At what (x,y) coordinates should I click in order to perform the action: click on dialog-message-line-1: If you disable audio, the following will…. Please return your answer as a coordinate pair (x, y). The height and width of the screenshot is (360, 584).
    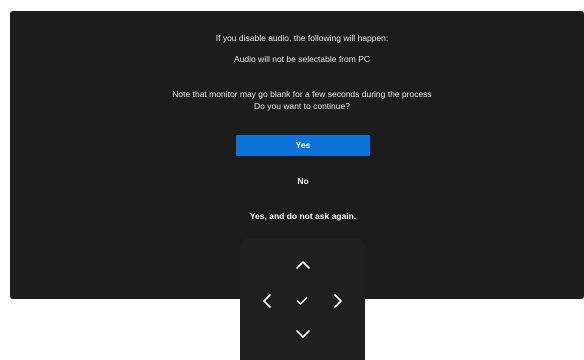
    Looking at the image, I should click on (302, 38).